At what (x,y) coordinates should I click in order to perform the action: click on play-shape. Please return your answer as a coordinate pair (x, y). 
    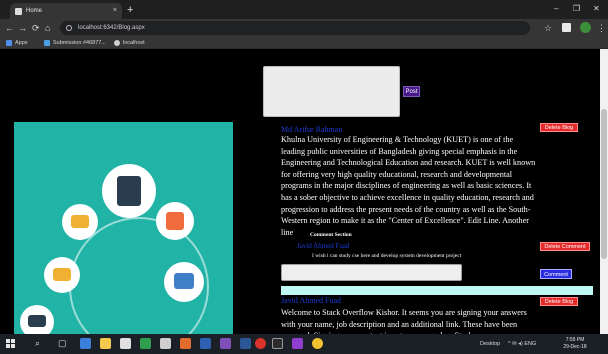
    Looking at the image, I should click on (175, 221).